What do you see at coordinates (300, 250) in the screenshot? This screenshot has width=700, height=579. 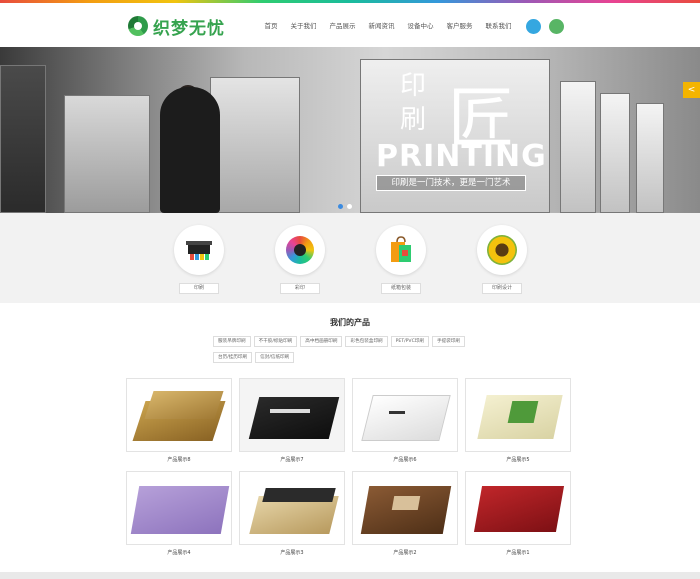 I see `color-wheel-icon` at bounding box center [300, 250].